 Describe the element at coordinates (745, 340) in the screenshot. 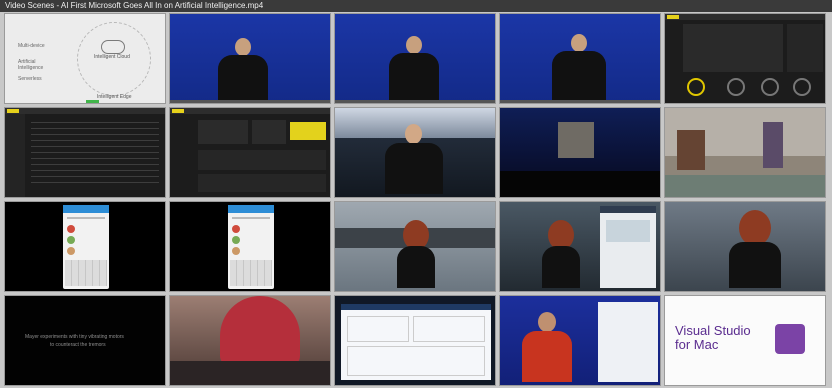

I see `scene-thumbnail: Visual Studio for Mac` at that location.